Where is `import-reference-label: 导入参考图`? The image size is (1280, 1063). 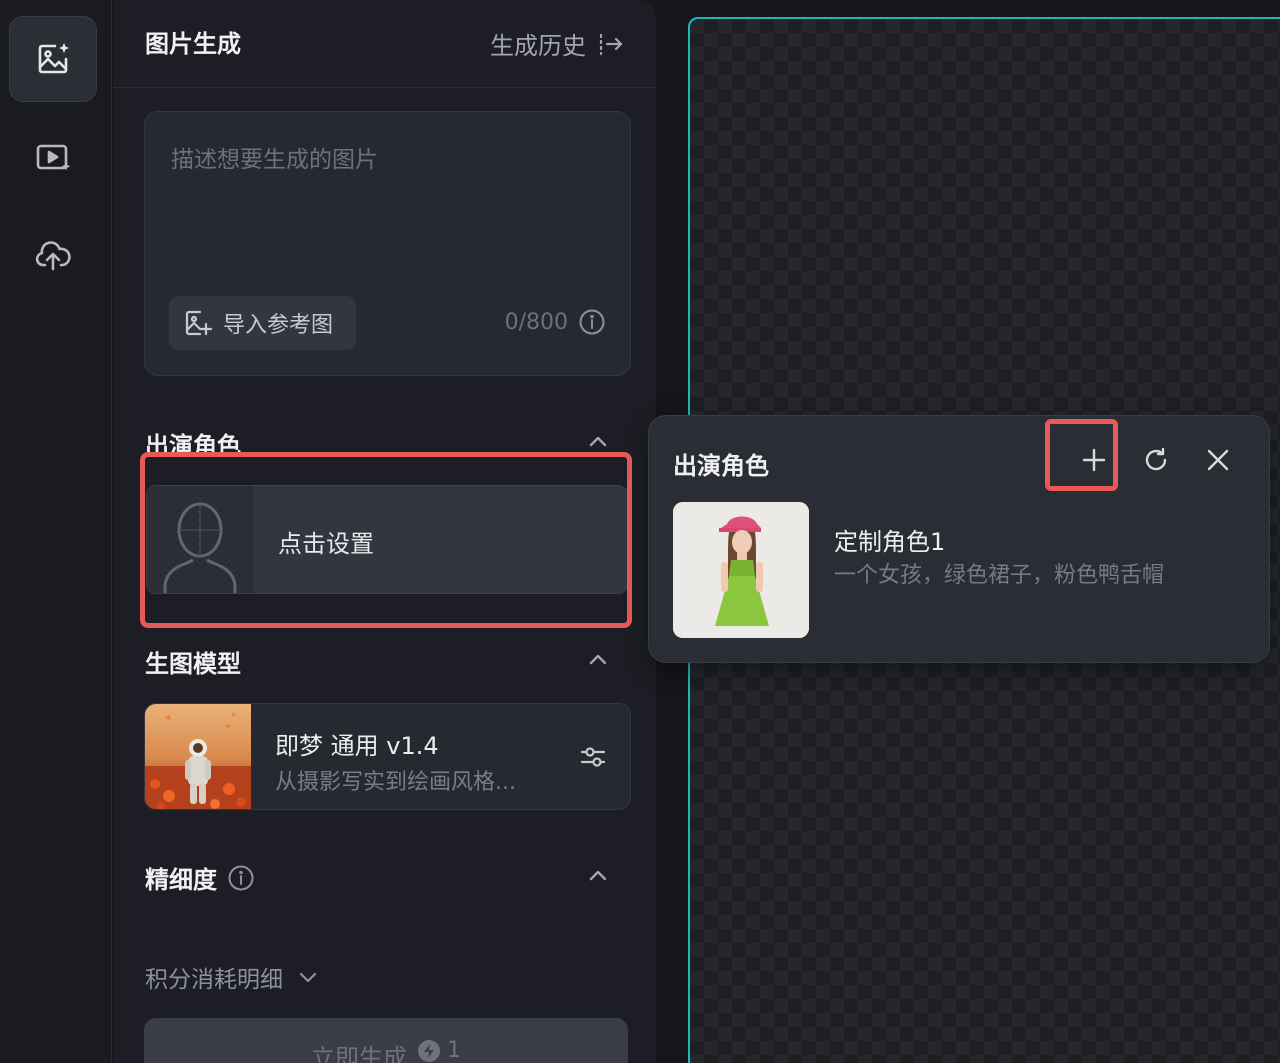 import-reference-label: 导入参考图 is located at coordinates (278, 325).